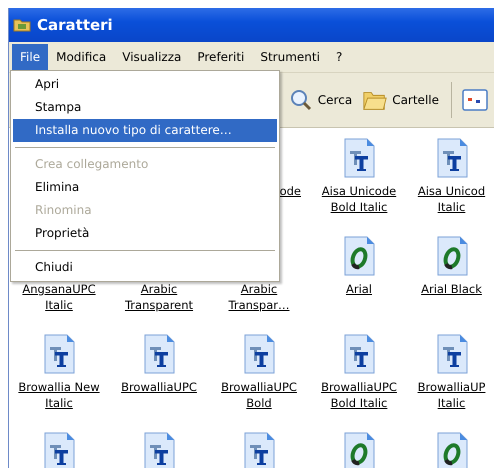 The image size is (494, 468). Describe the element at coordinates (320, 100) in the screenshot. I see `search-button: Cerca` at that location.